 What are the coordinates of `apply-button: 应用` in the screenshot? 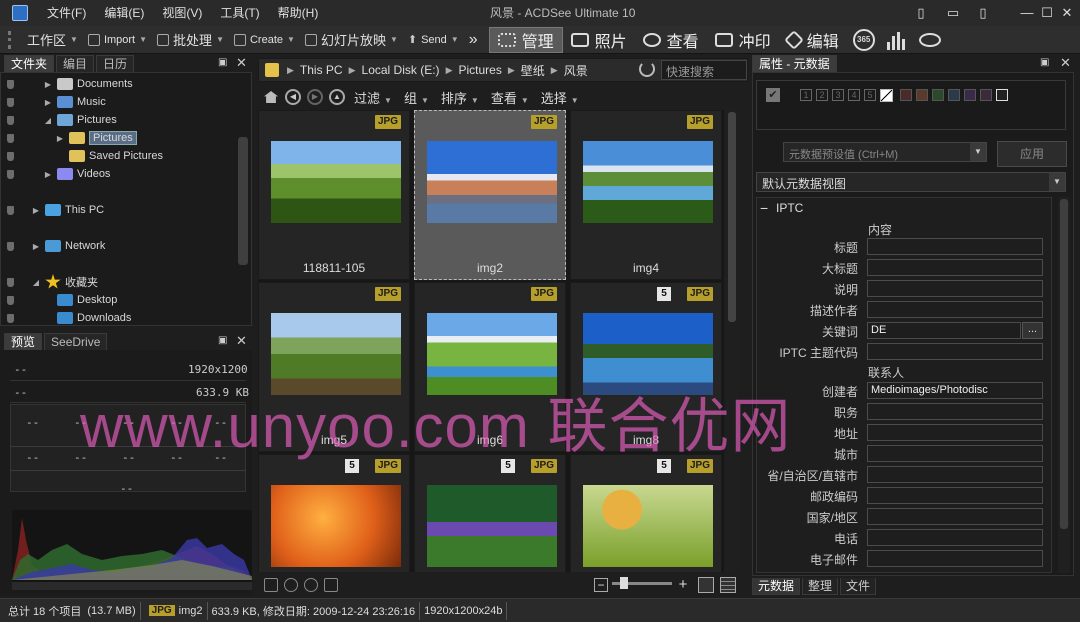 It's located at (1032, 154).